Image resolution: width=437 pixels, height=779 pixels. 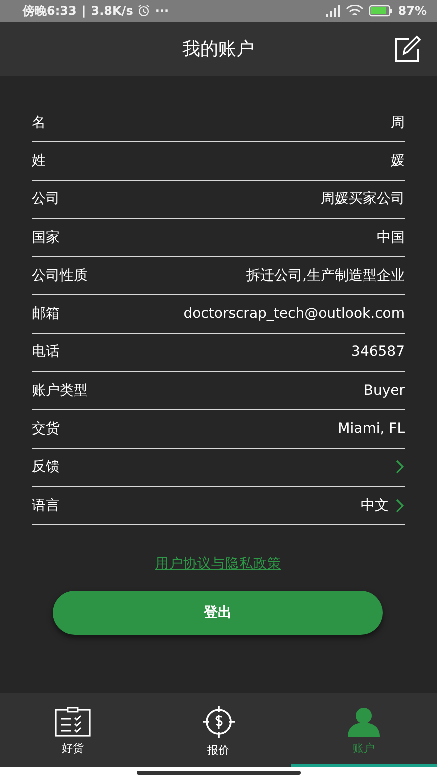 What do you see at coordinates (218, 506) in the screenshot?
I see `account-row: 语言 中文` at bounding box center [218, 506].